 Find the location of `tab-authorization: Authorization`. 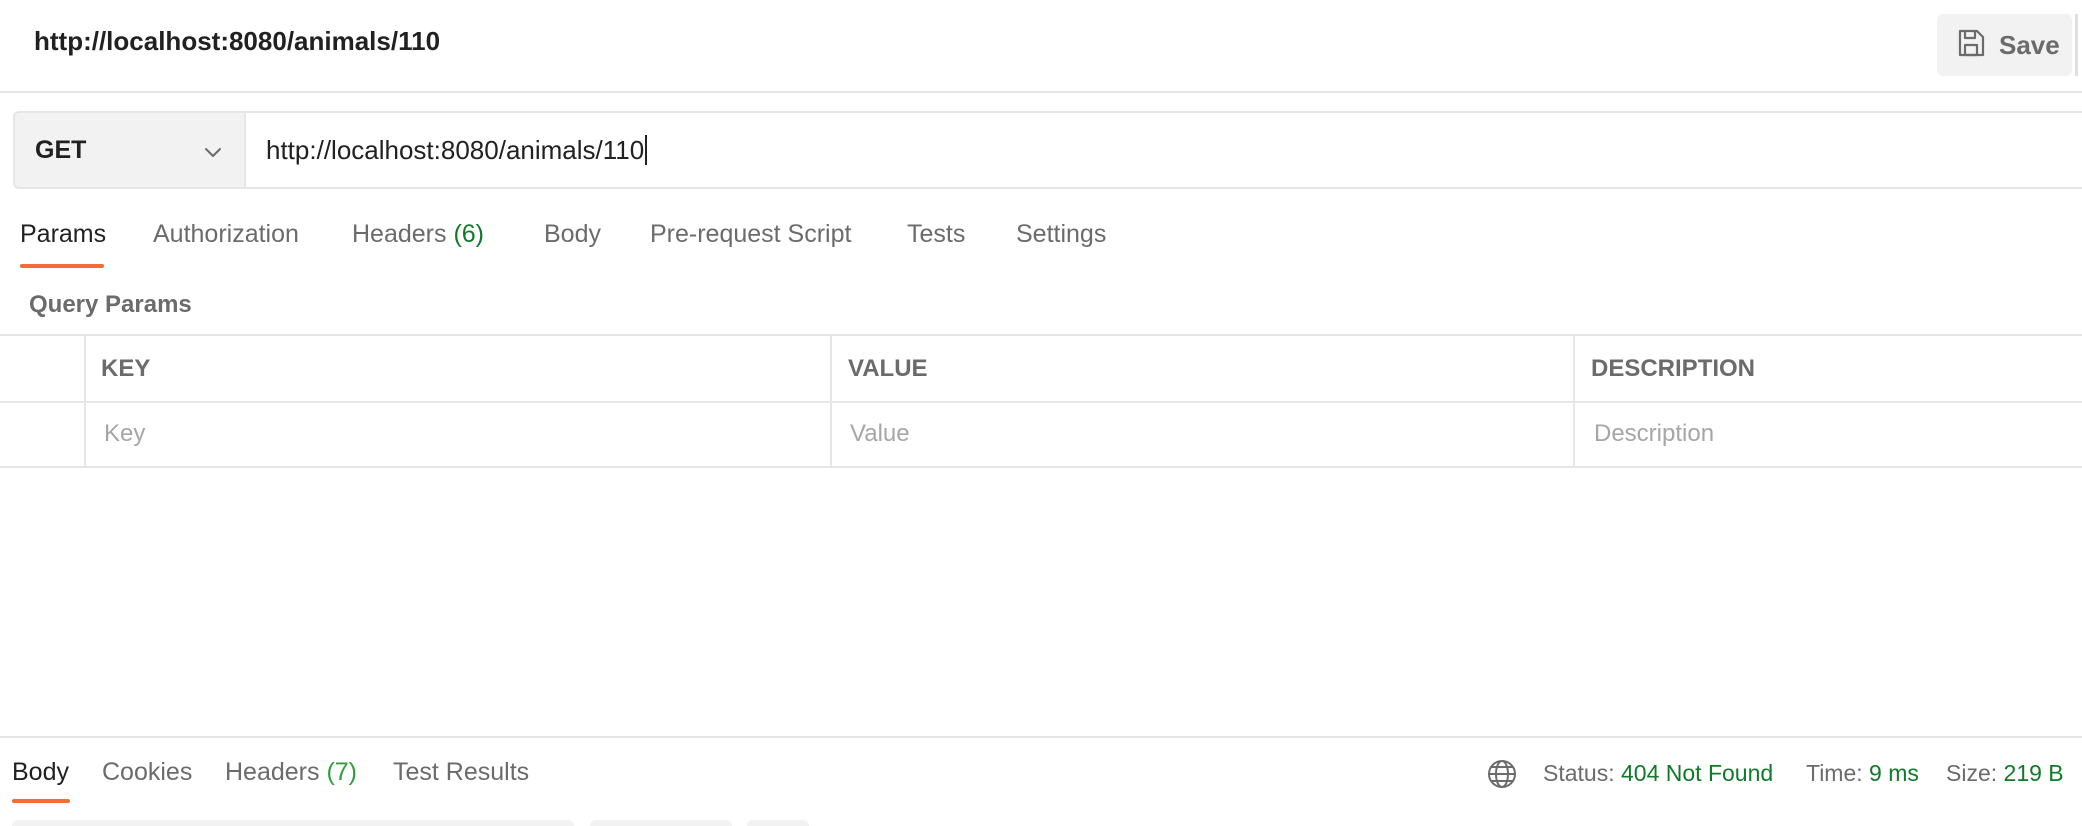

tab-authorization: Authorization is located at coordinates (226, 234).